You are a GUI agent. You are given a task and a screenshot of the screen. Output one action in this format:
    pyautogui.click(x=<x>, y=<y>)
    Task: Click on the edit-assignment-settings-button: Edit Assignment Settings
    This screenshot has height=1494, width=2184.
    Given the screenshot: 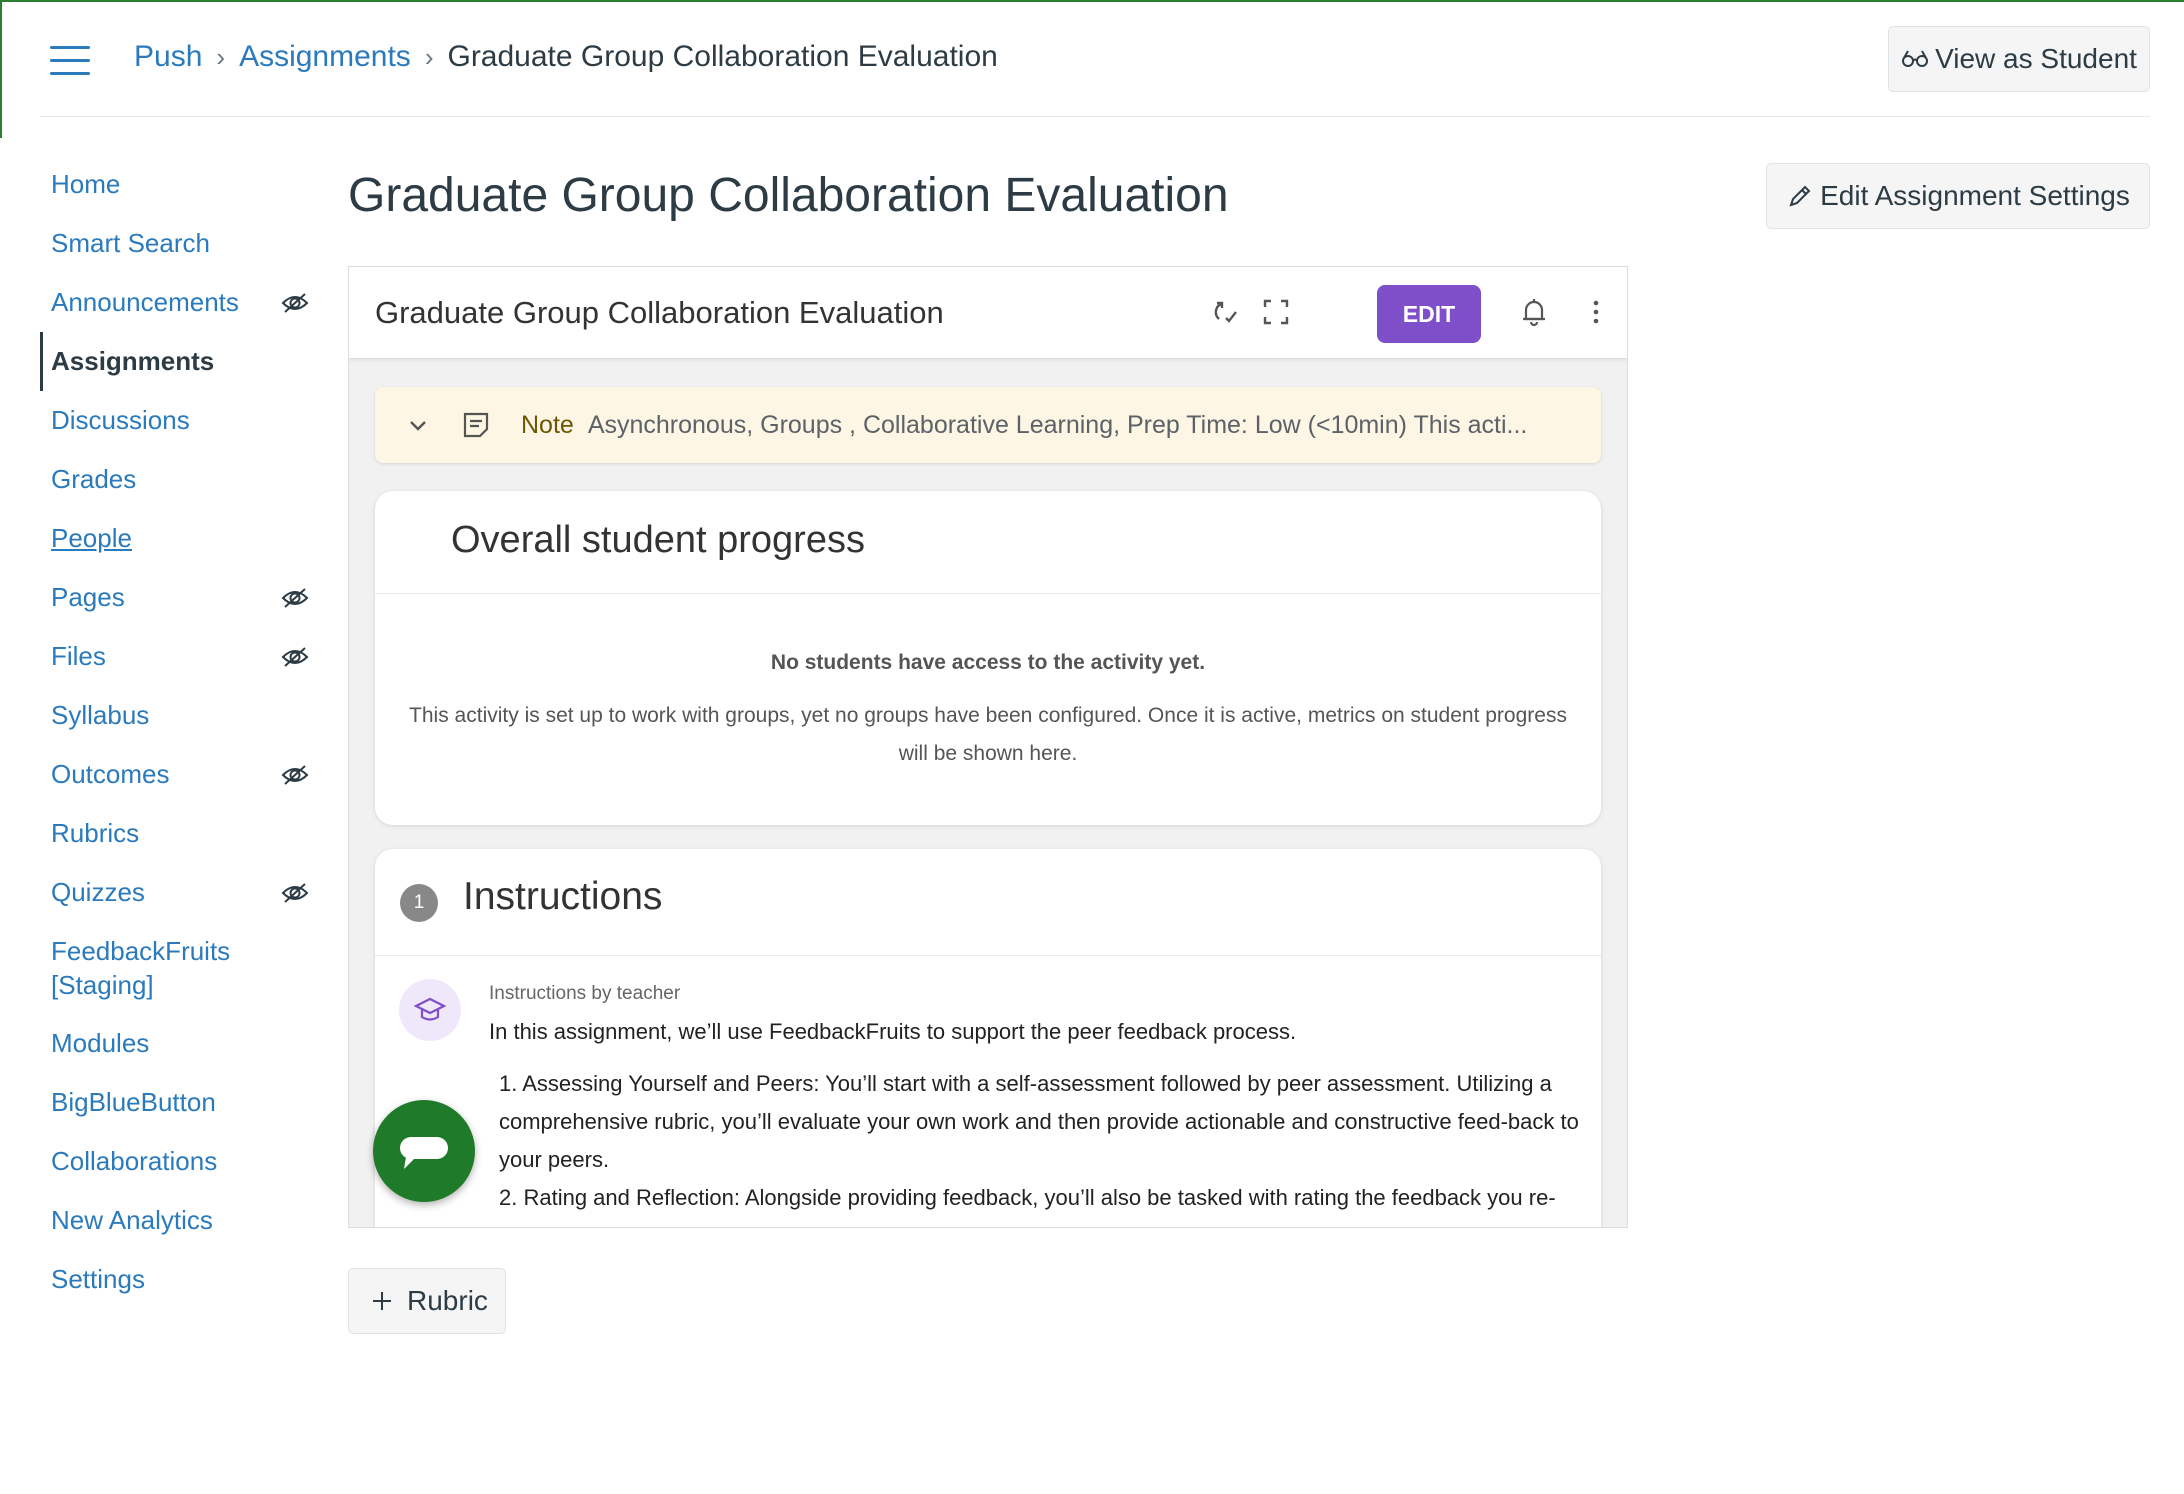 What is the action you would take?
    pyautogui.click(x=1958, y=196)
    